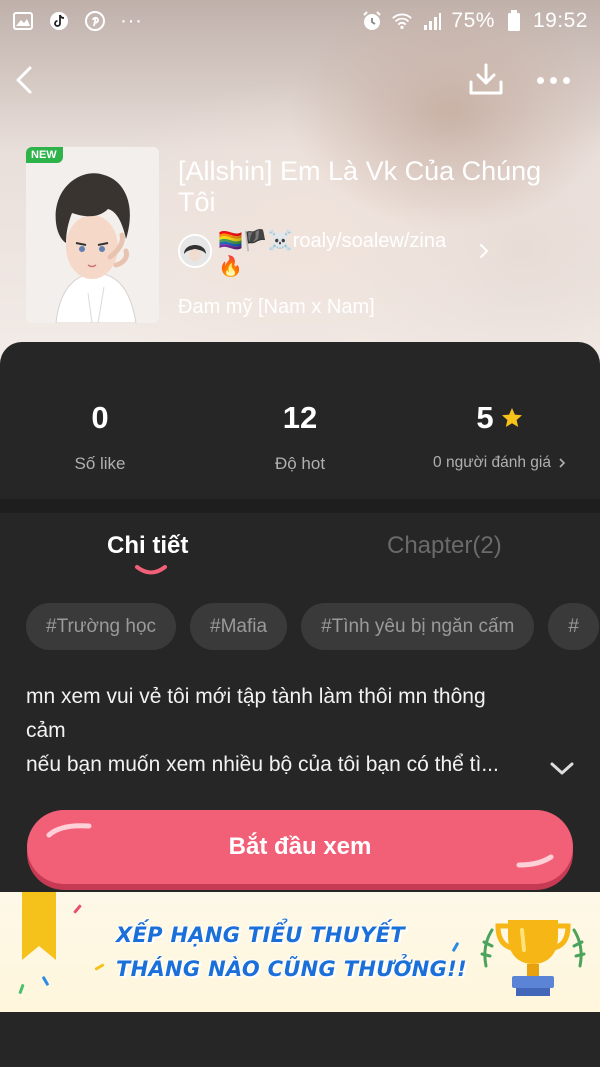 The width and height of the screenshot is (600, 1067). What do you see at coordinates (332, 254) in the screenshot?
I see `author-name: 🏳️‍🌈🏴☠️roaly/soalew/zina🔥` at bounding box center [332, 254].